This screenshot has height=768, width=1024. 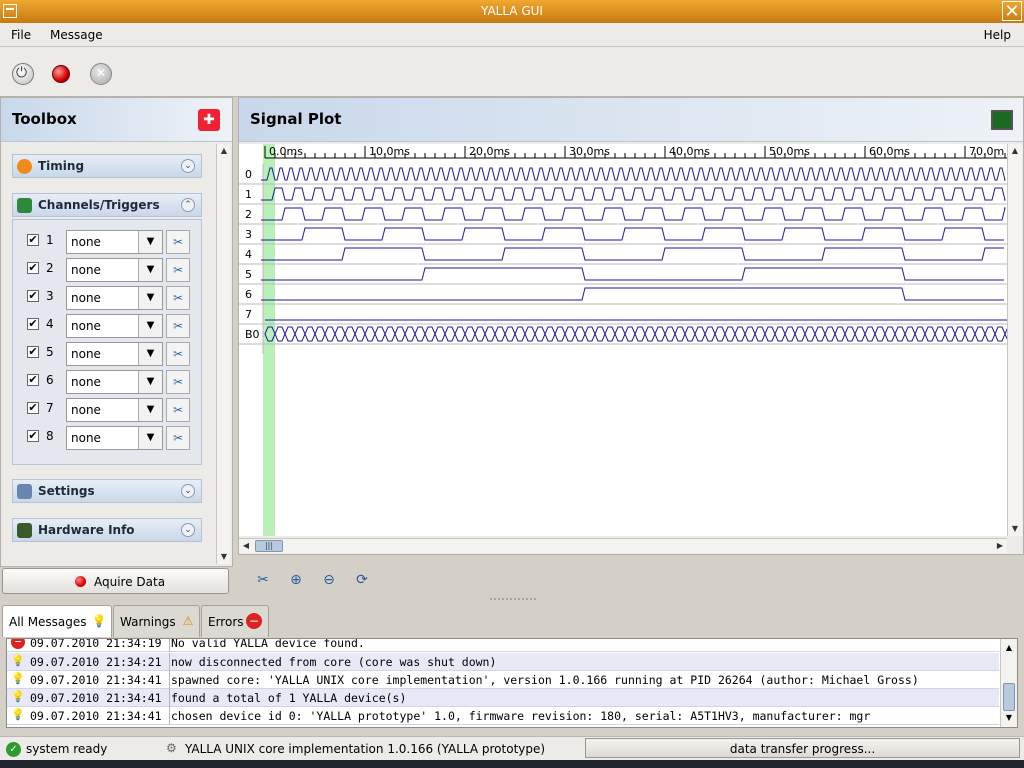 I want to click on tab-errors: Errors −, so click(x=235, y=621).